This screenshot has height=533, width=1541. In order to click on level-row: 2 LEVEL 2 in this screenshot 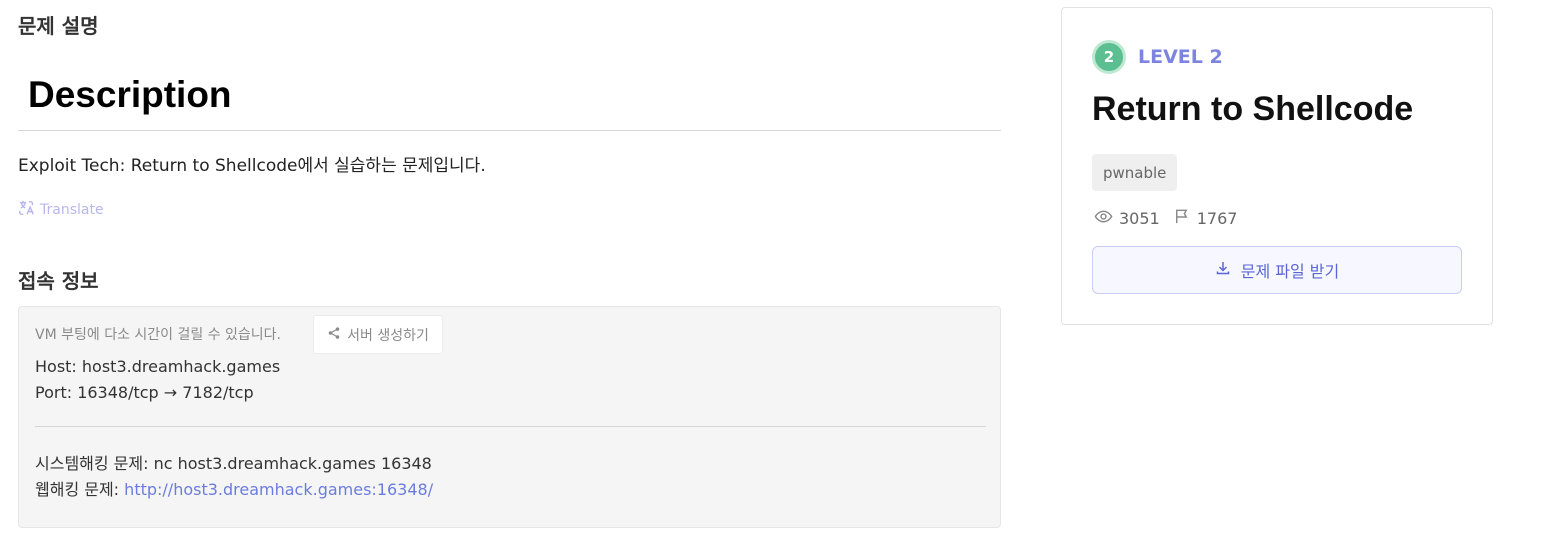, I will do `click(1157, 57)`.